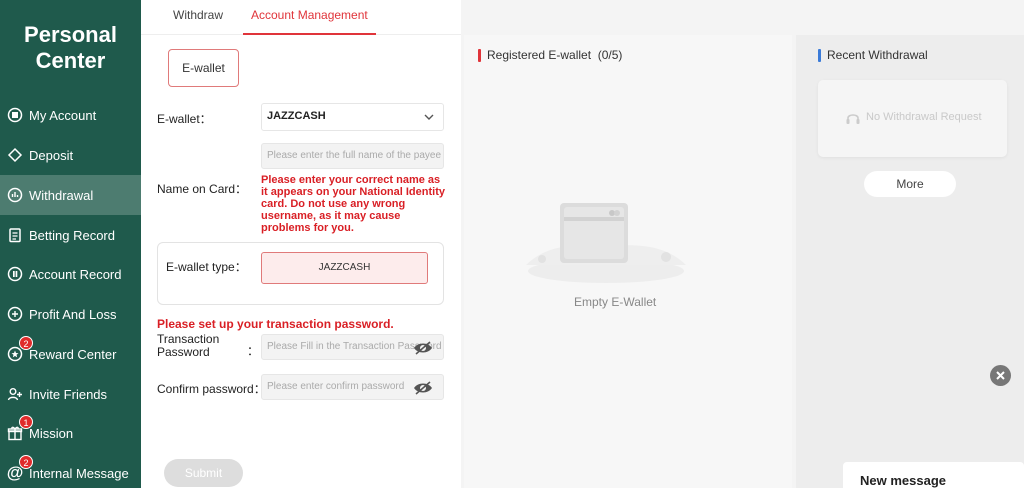 This screenshot has height=488, width=1024. Describe the element at coordinates (933, 475) in the screenshot. I see `new-message-popup: New message` at that location.